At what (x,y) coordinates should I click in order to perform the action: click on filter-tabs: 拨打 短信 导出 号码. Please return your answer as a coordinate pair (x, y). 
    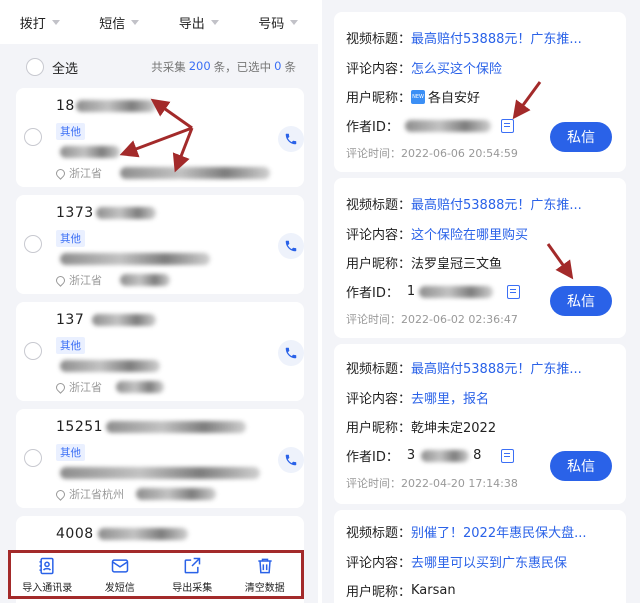
    Looking at the image, I should click on (159, 22).